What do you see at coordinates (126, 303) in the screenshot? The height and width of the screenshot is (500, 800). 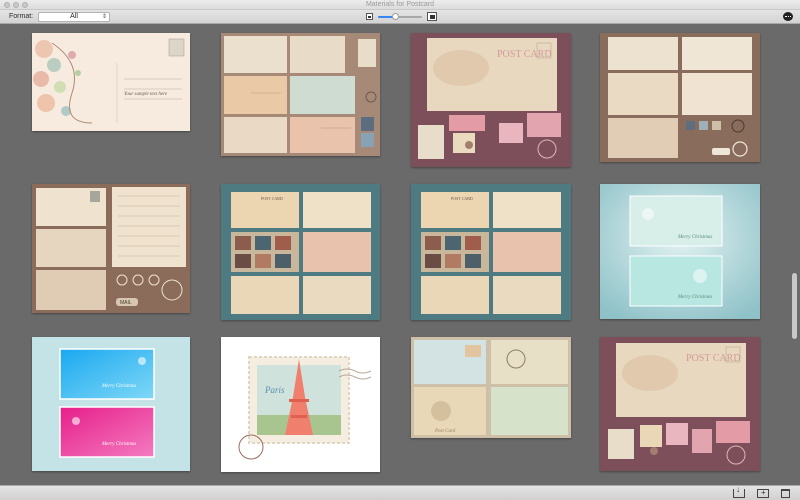 I see `mail-stamp-text: MAIL` at bounding box center [126, 303].